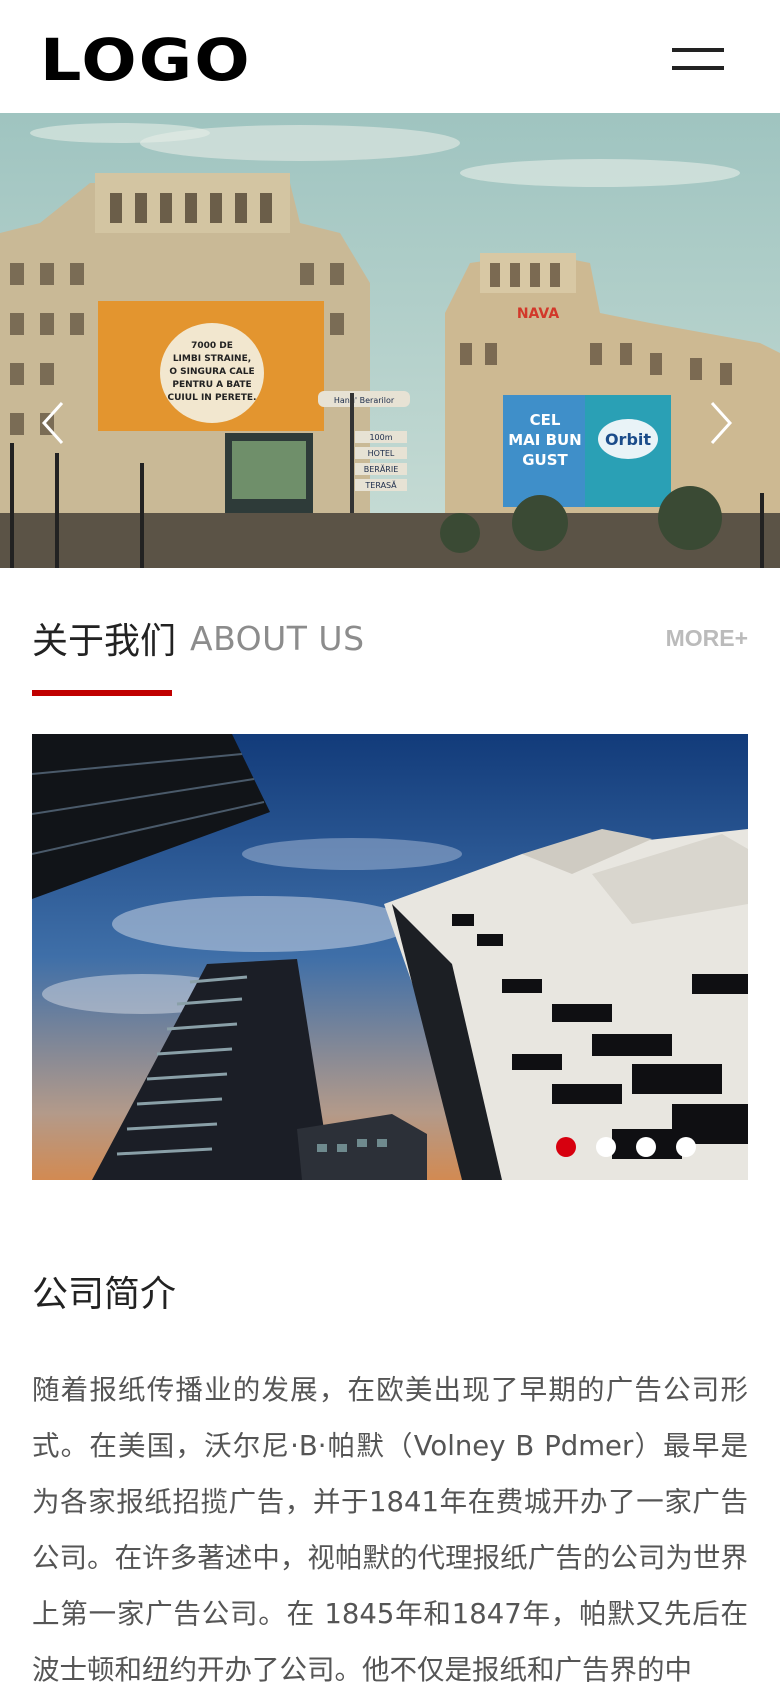 Image resolution: width=780 pixels, height=1698 pixels. I want to click on street-sign-text: HOTEL, so click(381, 453).